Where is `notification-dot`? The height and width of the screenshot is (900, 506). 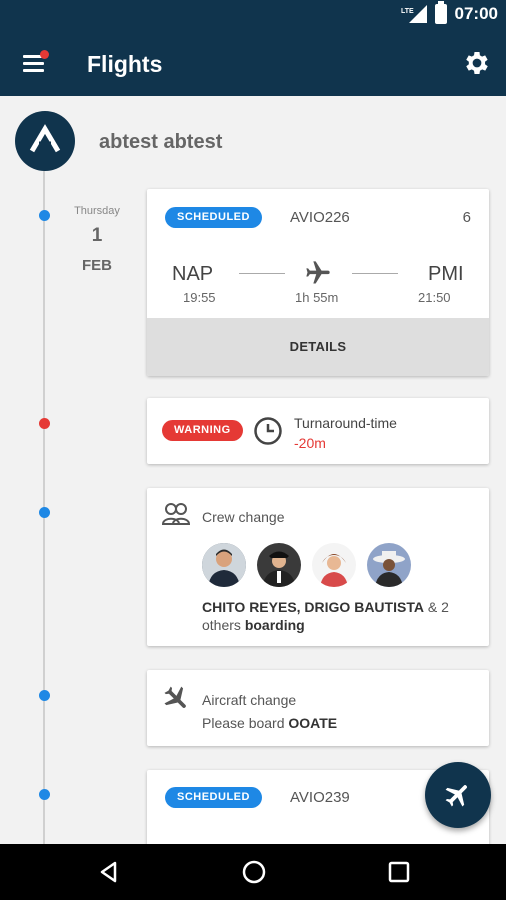
notification-dot is located at coordinates (44, 54).